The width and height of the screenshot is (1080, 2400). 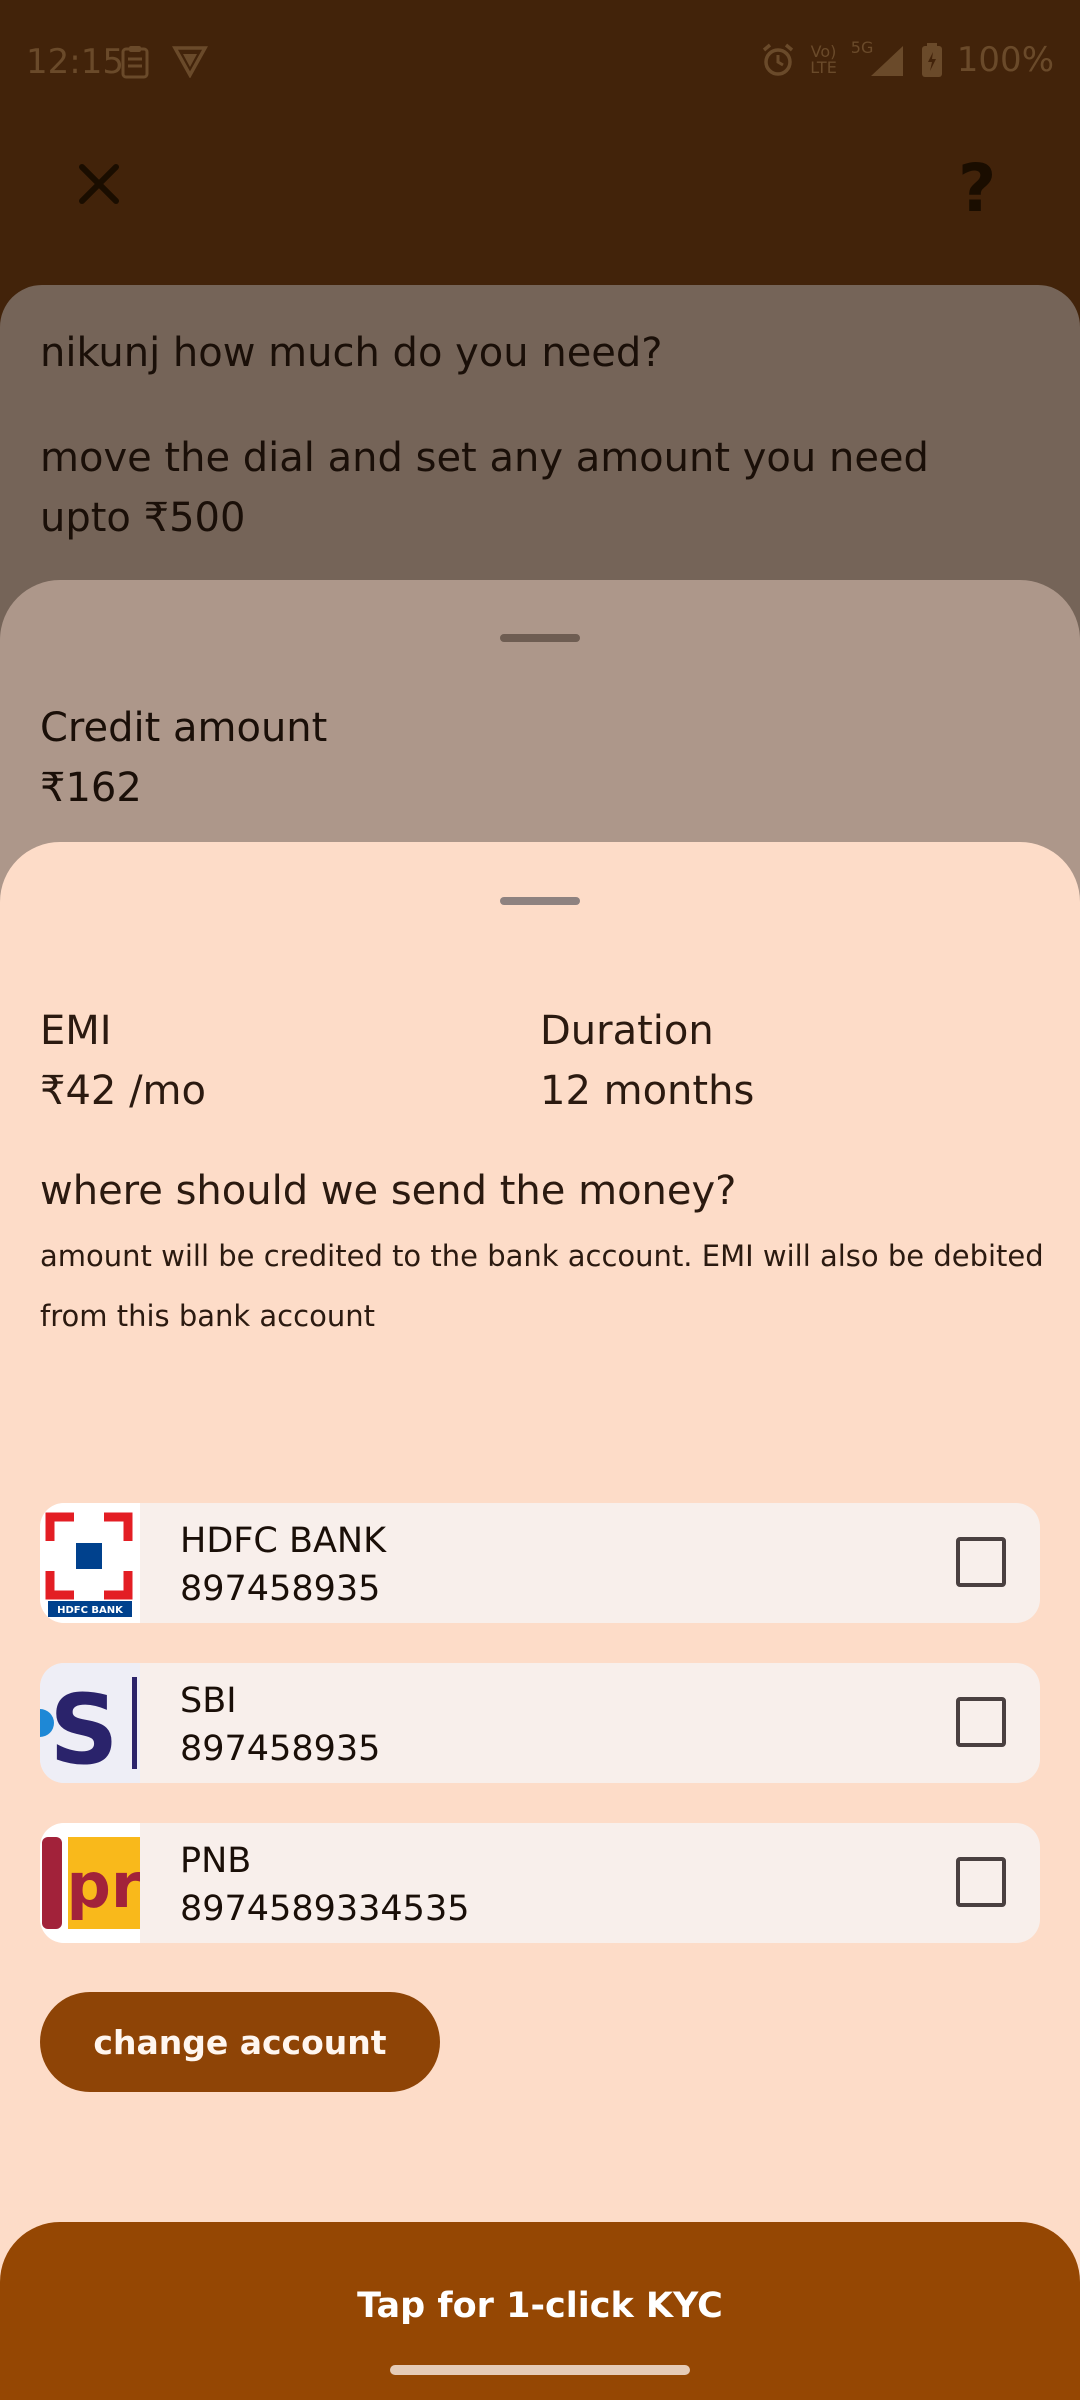 I want to click on duration-value: 12 months, so click(x=647, y=1091).